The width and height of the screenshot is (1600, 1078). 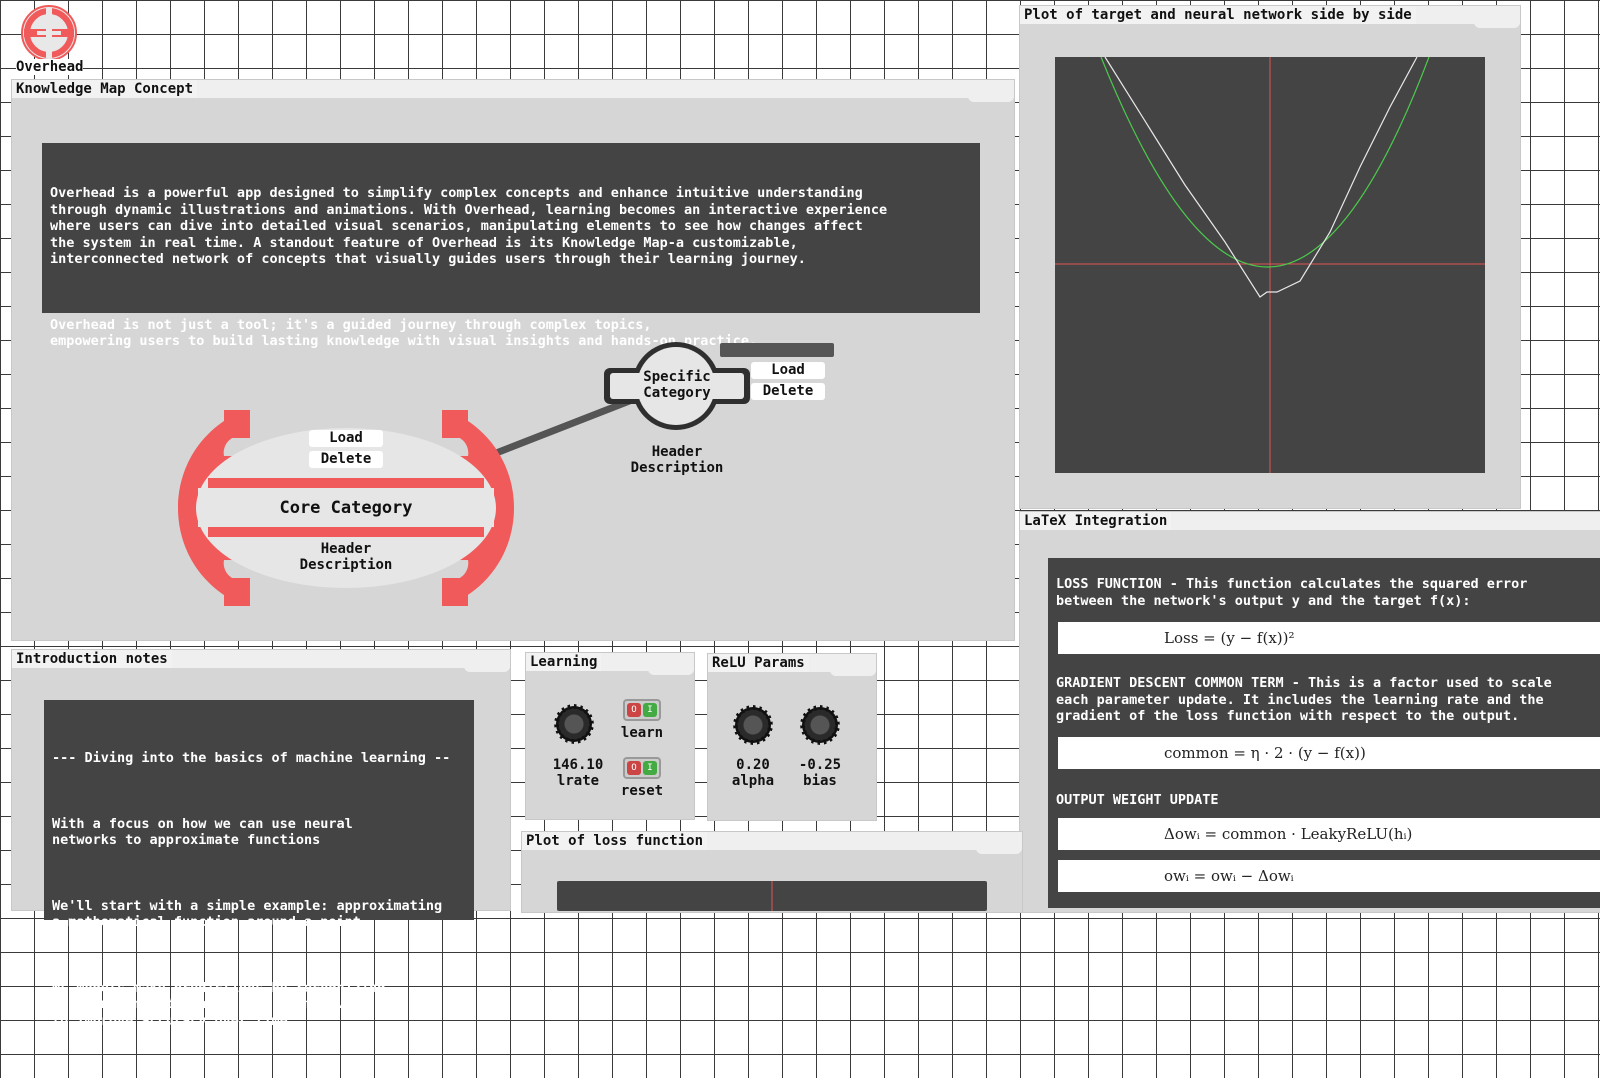 I want to click on target-network-plot, so click(x=1270, y=265).